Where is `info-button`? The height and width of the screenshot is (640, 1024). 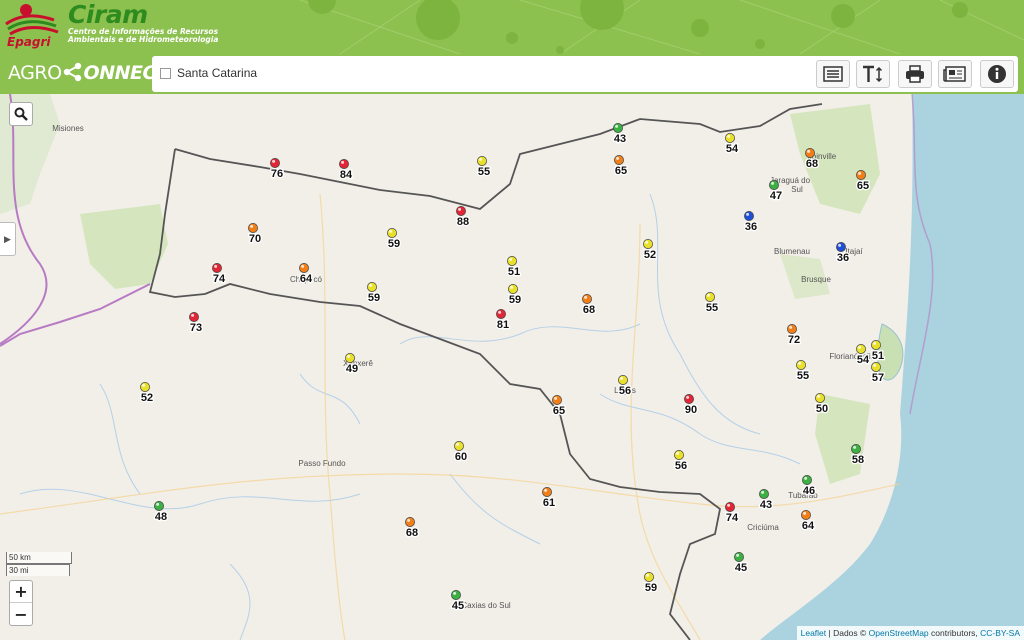 info-button is located at coordinates (997, 74).